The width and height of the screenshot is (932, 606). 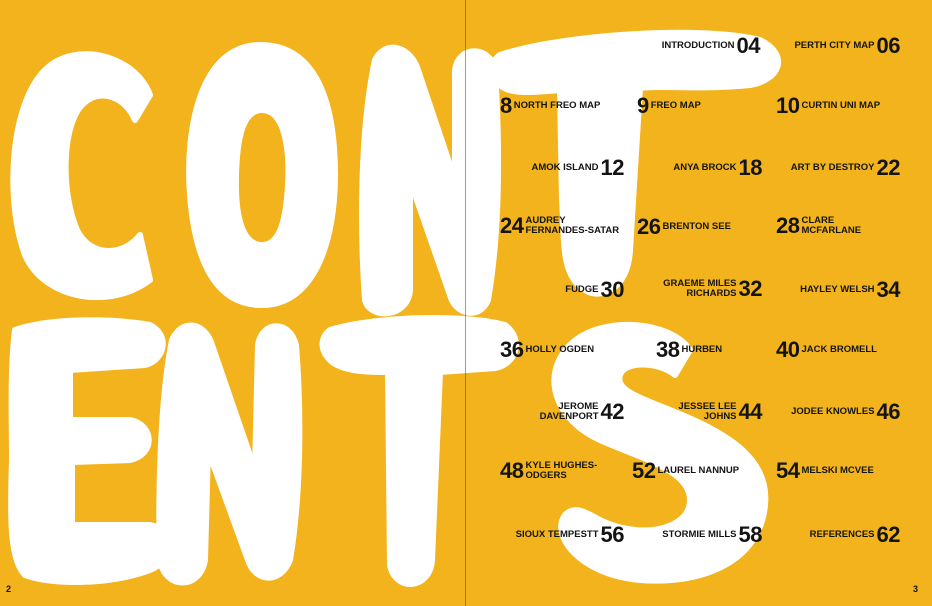 I want to click on toc-page: 28, so click(x=788, y=225).